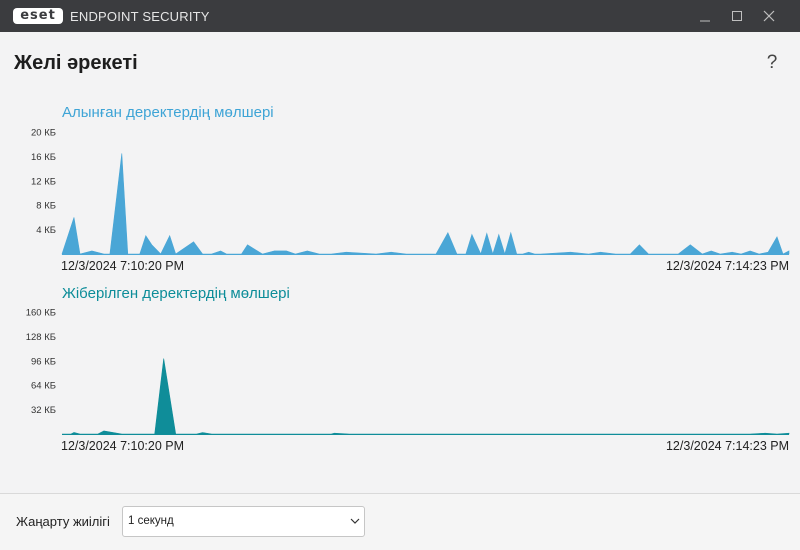 The width and height of the screenshot is (800, 550). I want to click on y-tick-label: 32 КБ, so click(43, 410).